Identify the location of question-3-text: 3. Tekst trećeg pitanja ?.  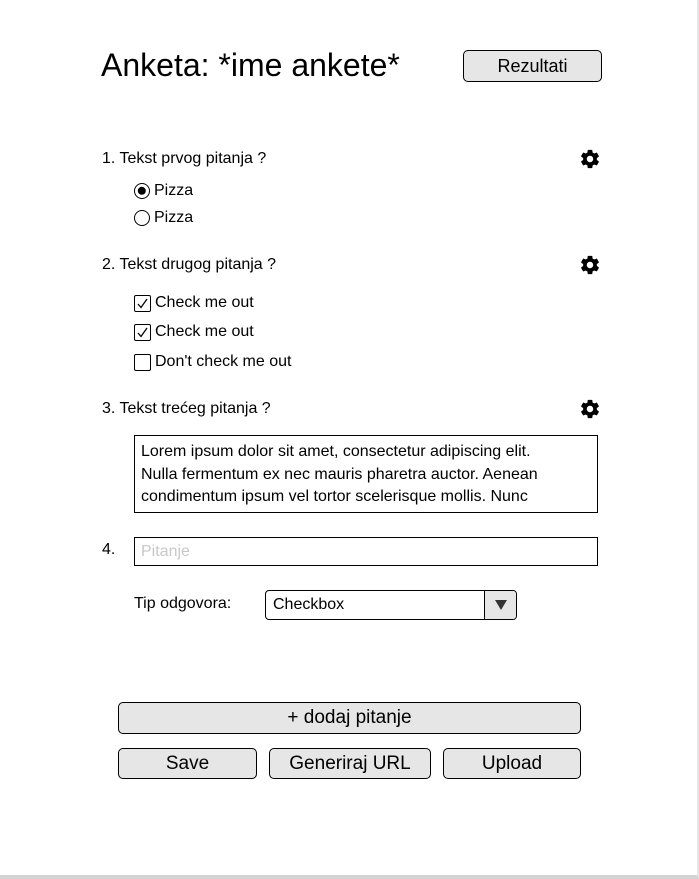
(186, 408).